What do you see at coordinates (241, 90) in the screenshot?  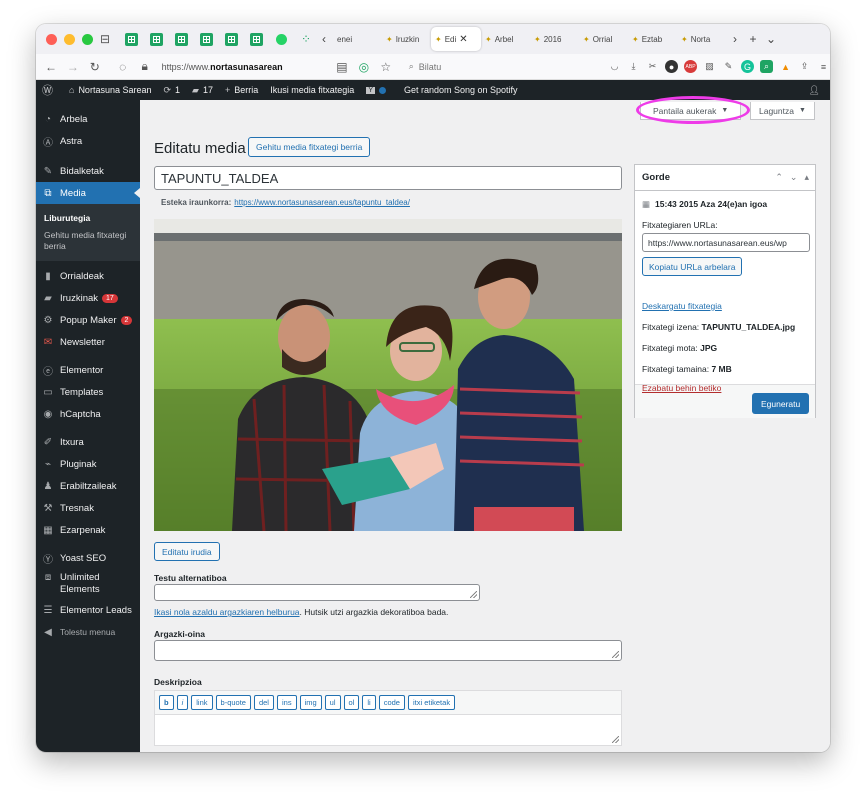 I see `adminbar-new: + Berria` at bounding box center [241, 90].